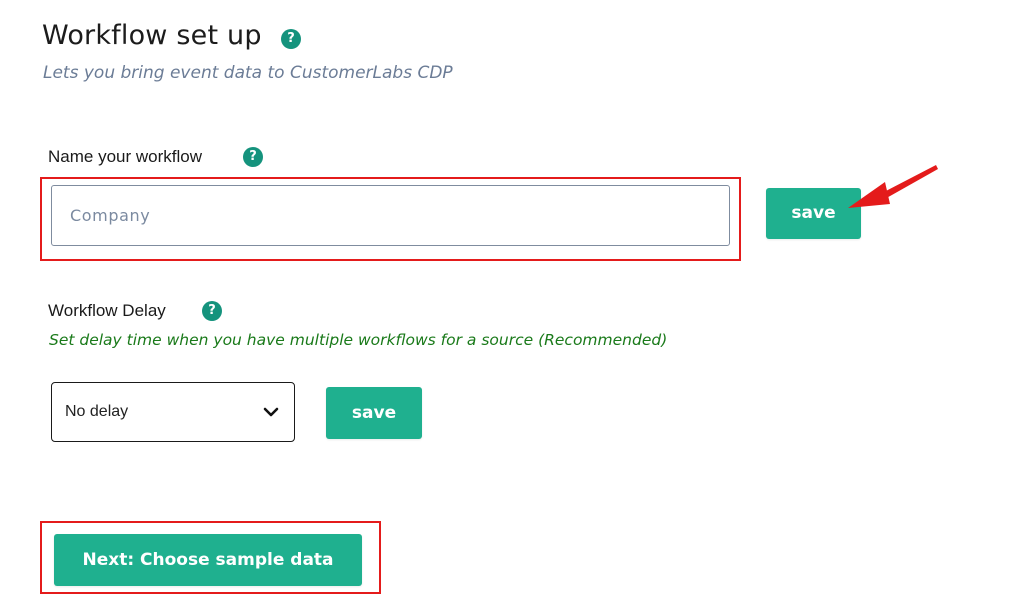 Image resolution: width=1024 pixels, height=612 pixels. What do you see at coordinates (125, 156) in the screenshot?
I see `workflow-name-label: Name your workflow` at bounding box center [125, 156].